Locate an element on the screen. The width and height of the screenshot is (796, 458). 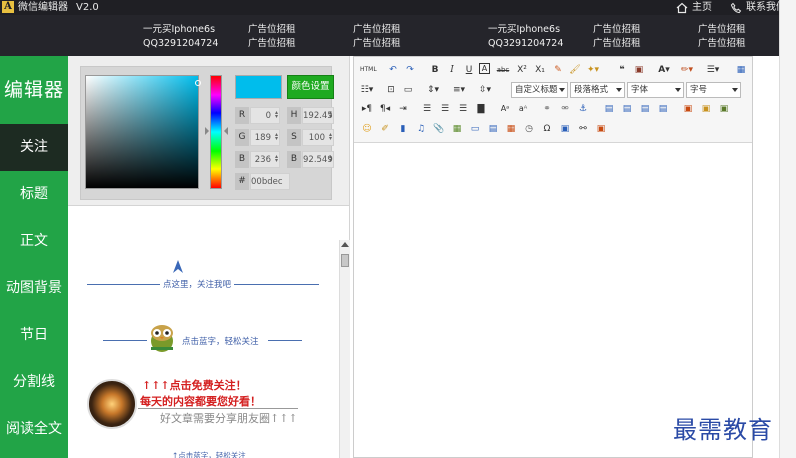
superscript-icon: X² is located at coordinates (522, 70).